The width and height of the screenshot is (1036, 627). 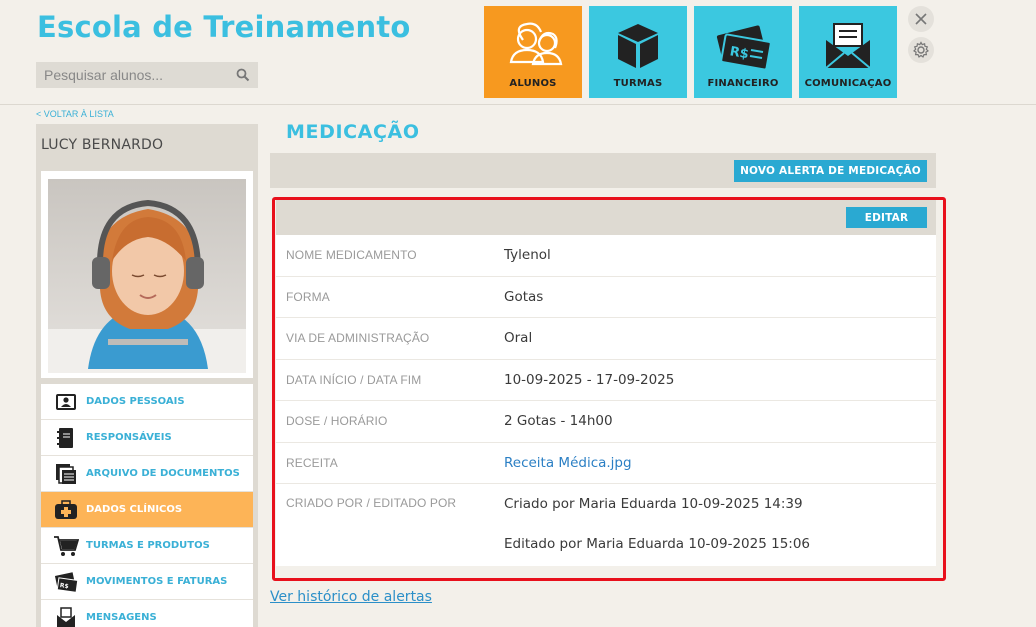 What do you see at coordinates (157, 581) in the screenshot?
I see `sidebar-item-label: MOVIMENTOS E FATURAS` at bounding box center [157, 581].